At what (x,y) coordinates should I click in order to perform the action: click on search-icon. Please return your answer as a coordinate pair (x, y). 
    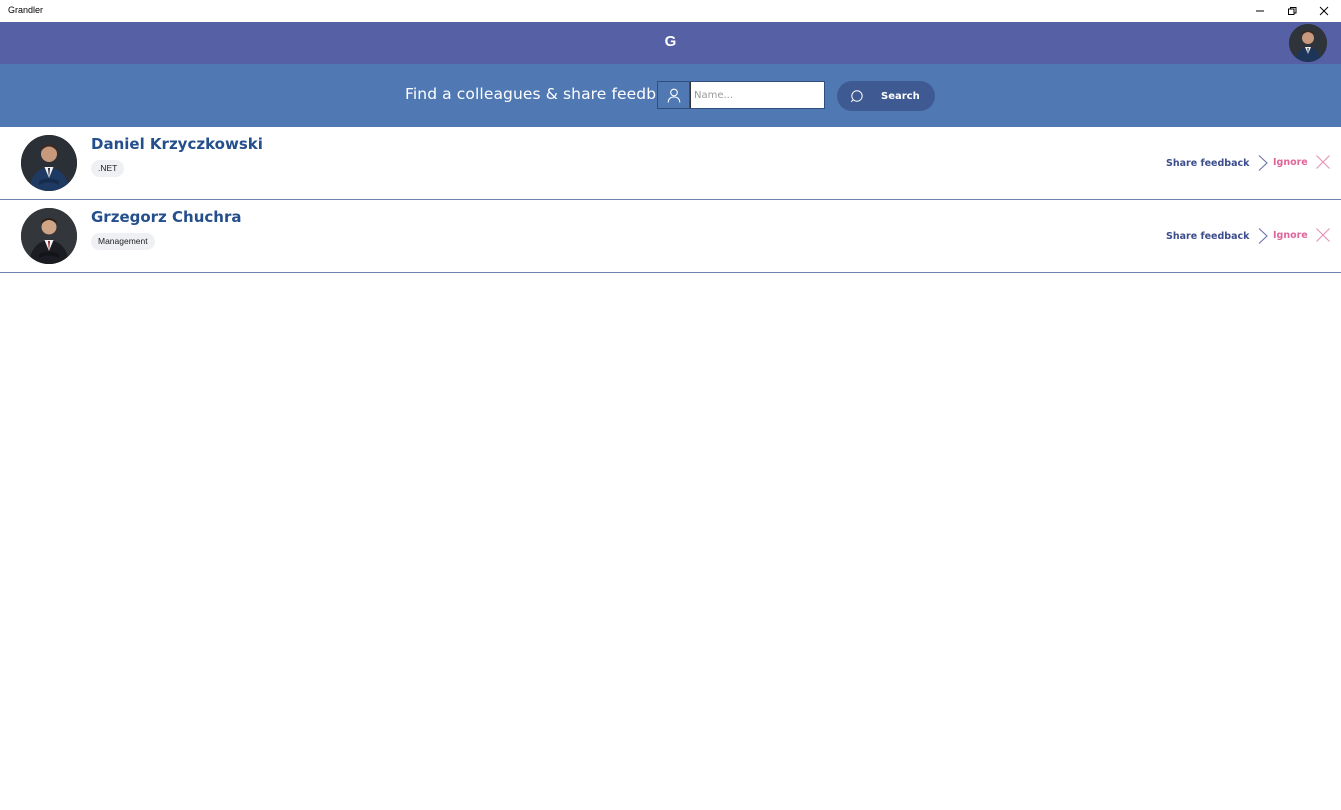
    Looking at the image, I should click on (857, 96).